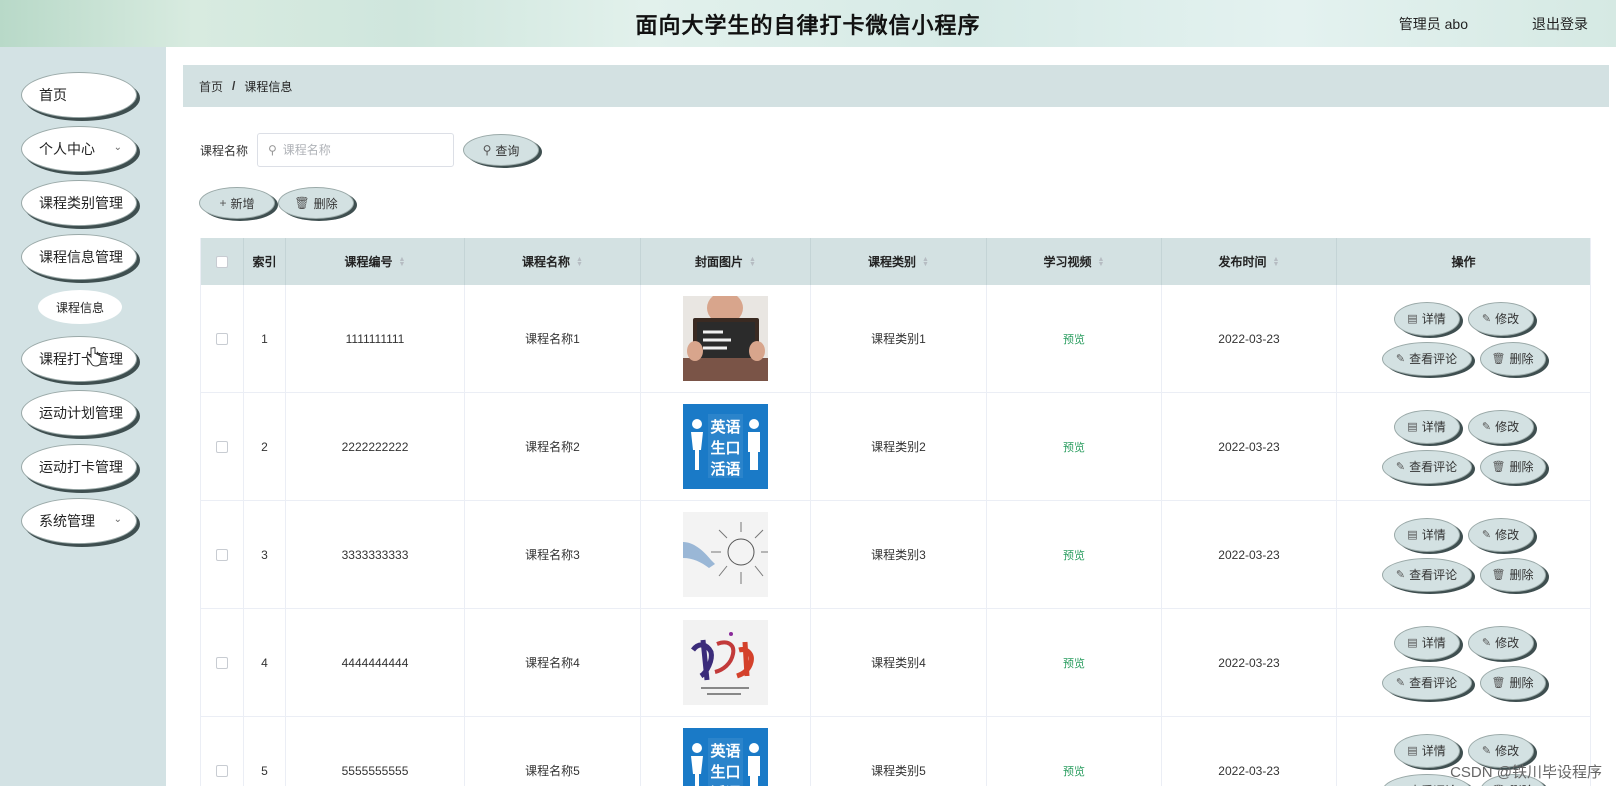 Image resolution: width=1616 pixels, height=786 pixels. I want to click on column-label: 学习视频, so click(1067, 262).